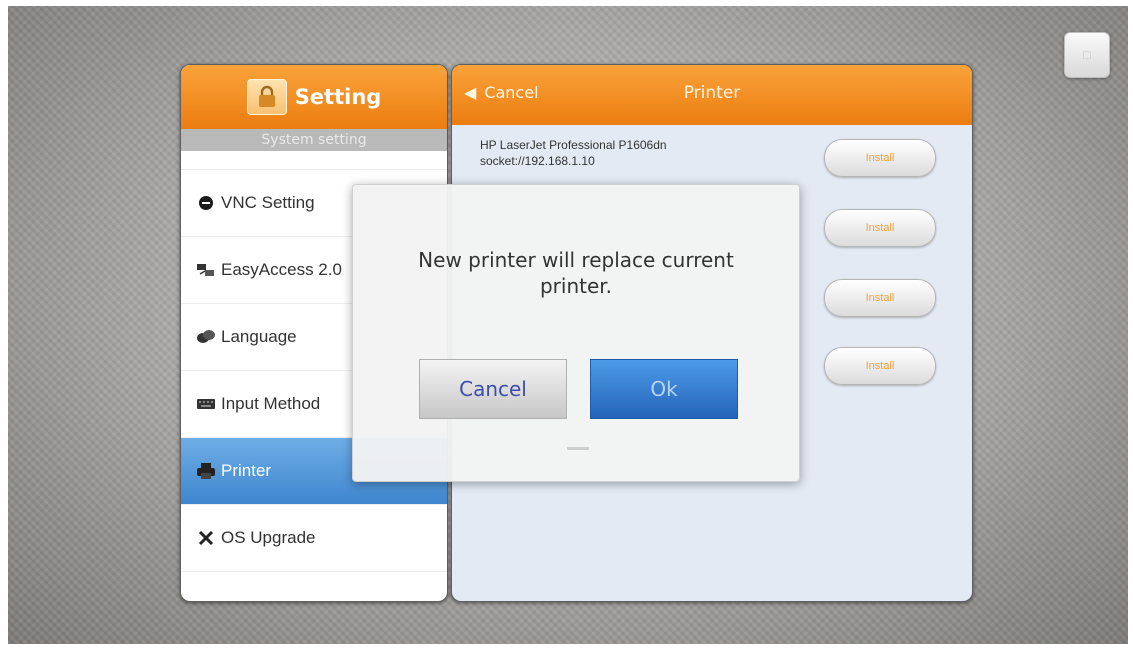 This screenshot has height=650, width=1133. Describe the element at coordinates (314, 140) in the screenshot. I see `settings-subtitle: System setting` at that location.